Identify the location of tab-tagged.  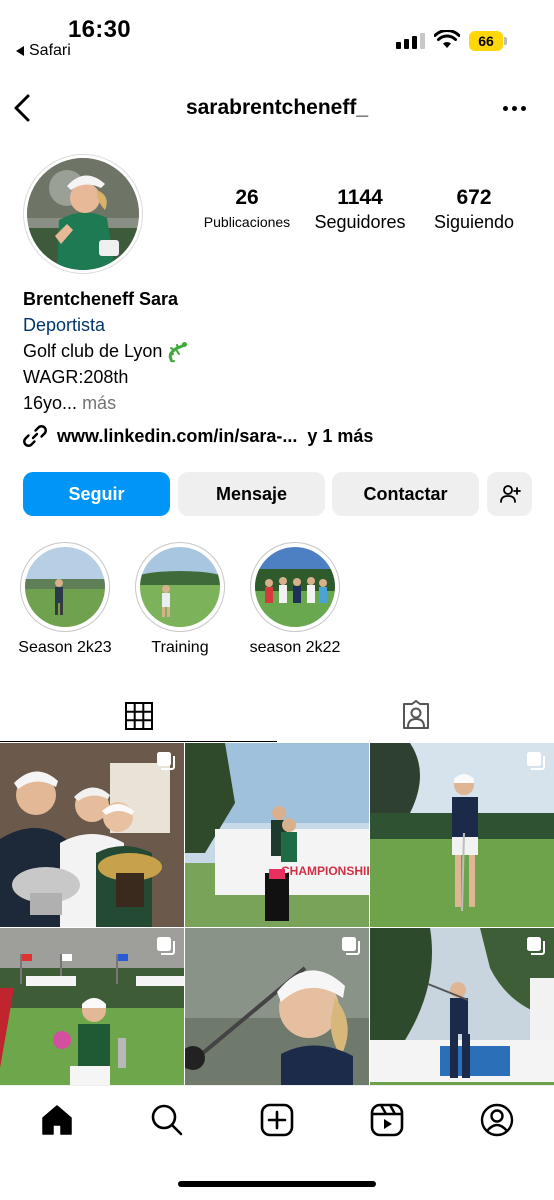
(415, 716).